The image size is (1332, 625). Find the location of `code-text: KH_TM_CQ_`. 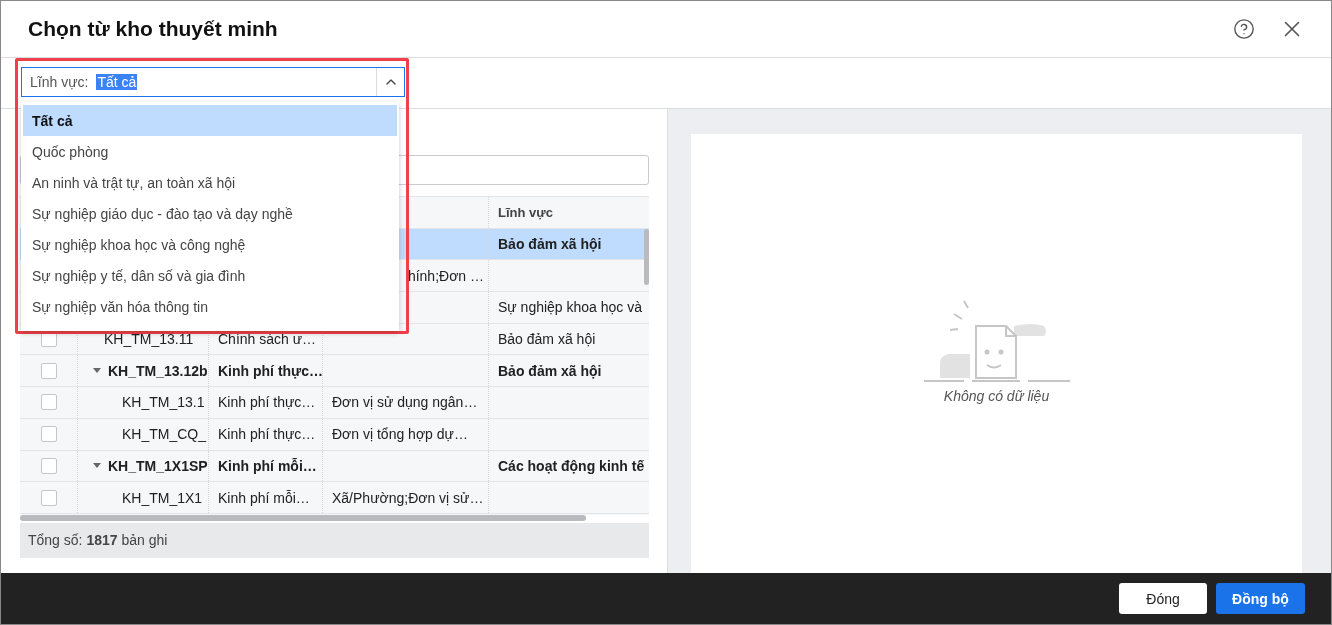

code-text: KH_TM_CQ_ is located at coordinates (164, 434).